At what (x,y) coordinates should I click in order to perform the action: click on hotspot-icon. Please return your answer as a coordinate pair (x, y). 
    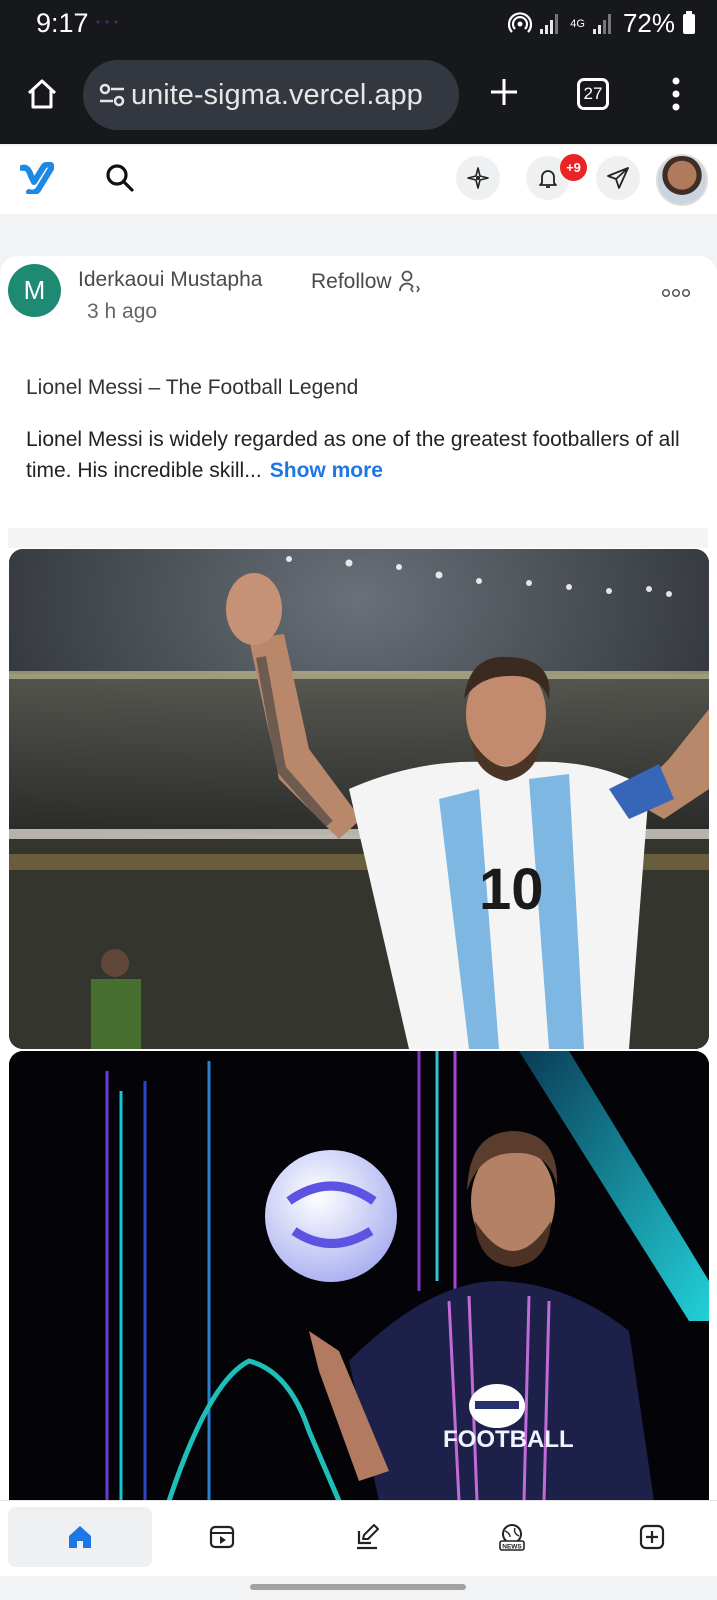
    Looking at the image, I should click on (520, 22).